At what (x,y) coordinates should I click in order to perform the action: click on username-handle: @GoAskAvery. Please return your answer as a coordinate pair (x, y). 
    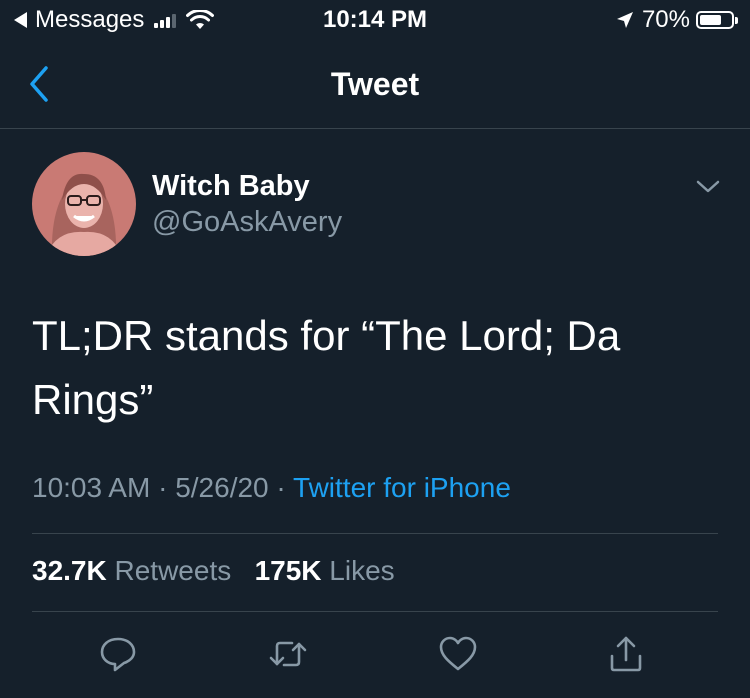
    Looking at the image, I should click on (247, 222).